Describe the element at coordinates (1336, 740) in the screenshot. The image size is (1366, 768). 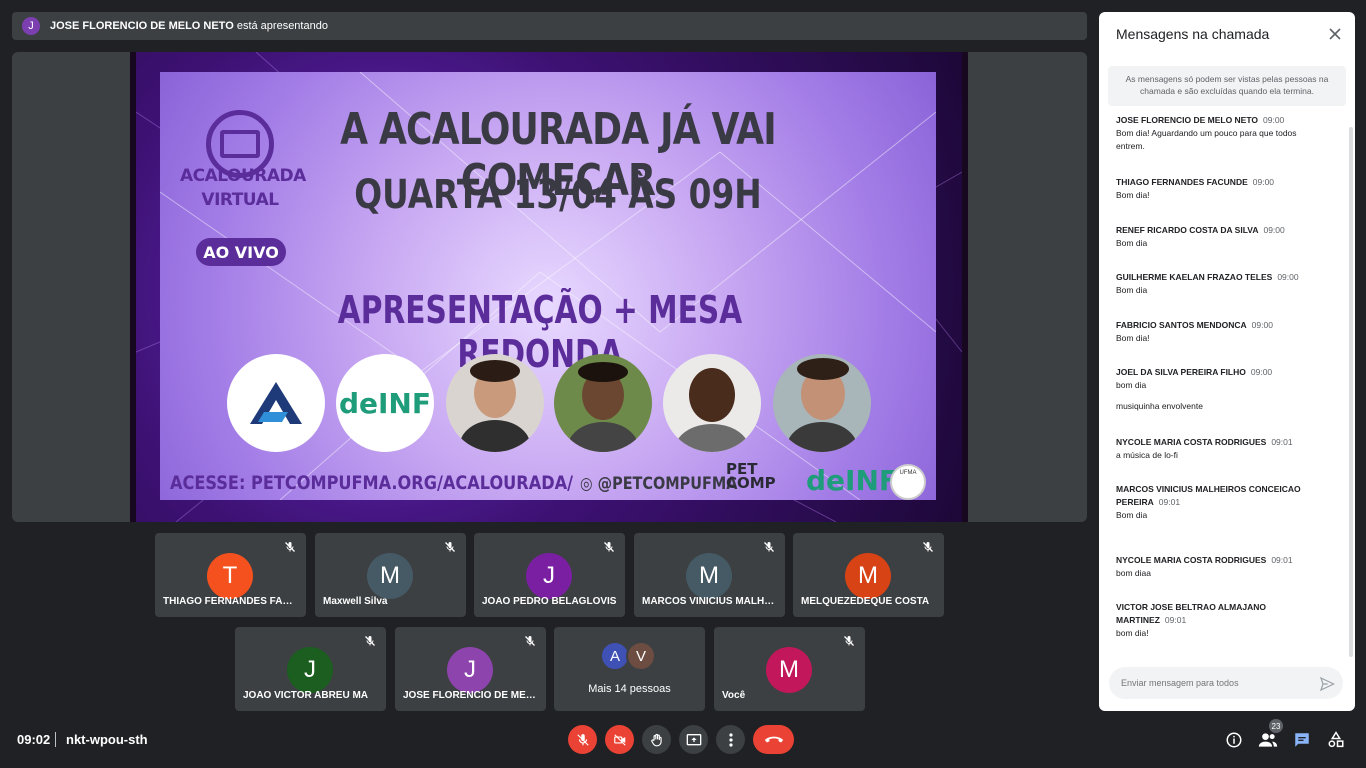
I see `activities-button` at that location.